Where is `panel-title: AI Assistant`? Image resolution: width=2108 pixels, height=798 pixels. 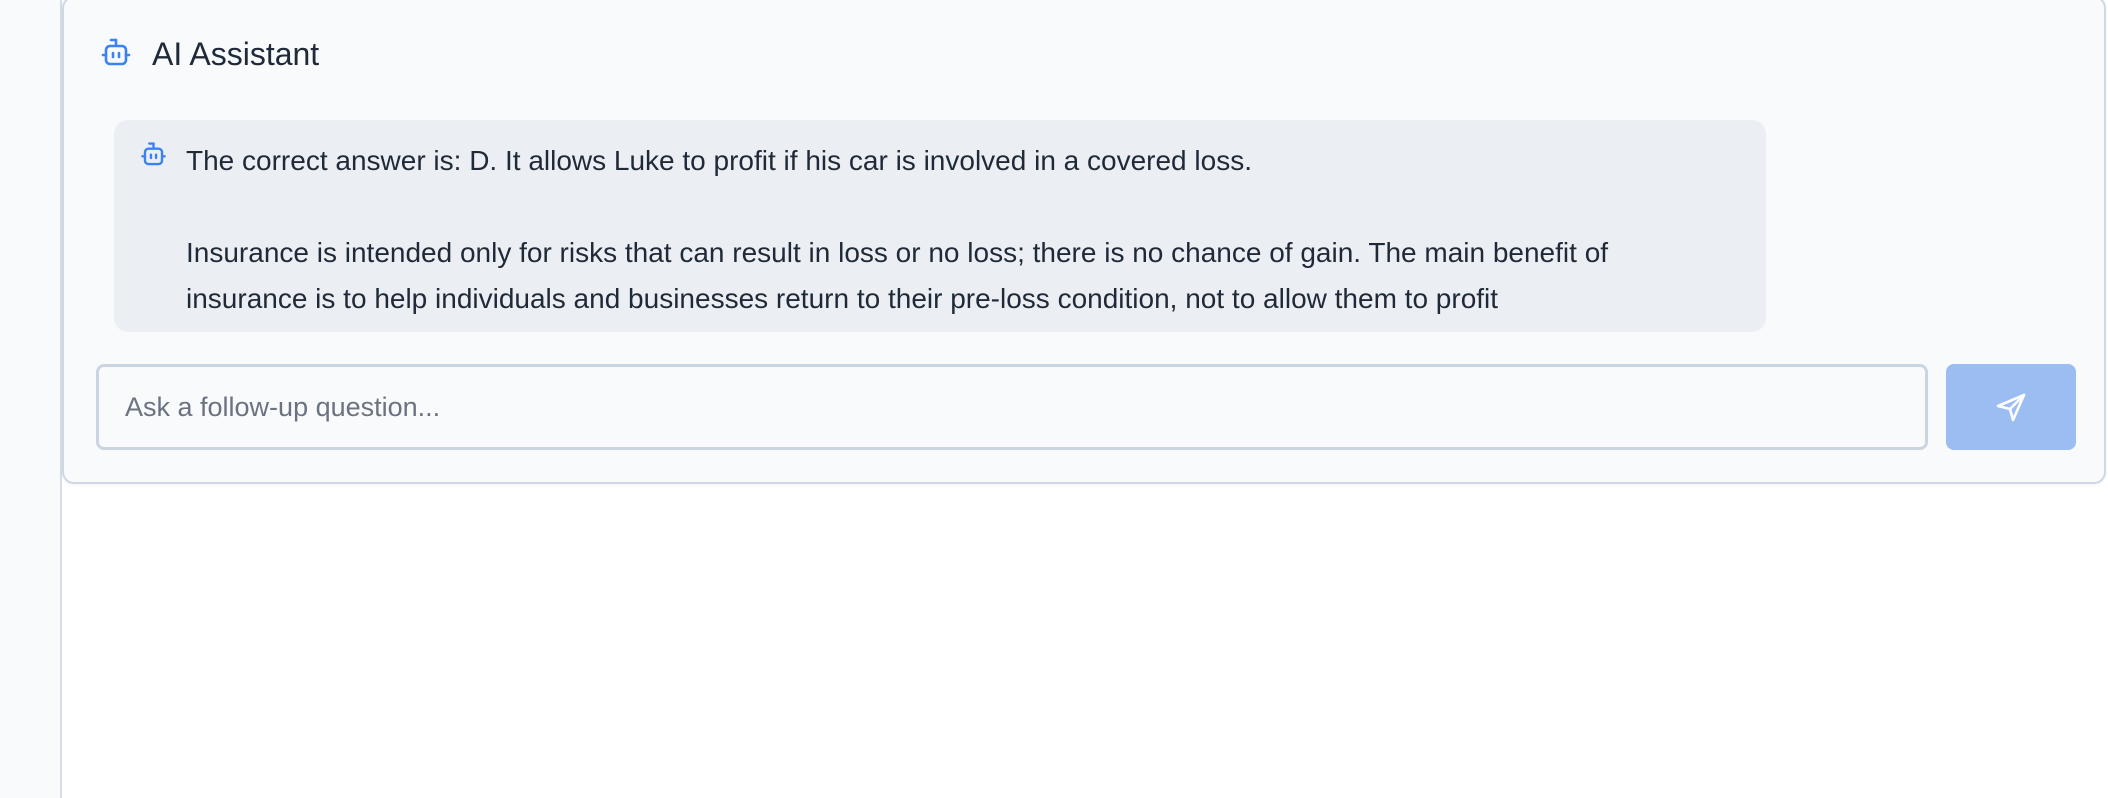 panel-title: AI Assistant is located at coordinates (236, 54).